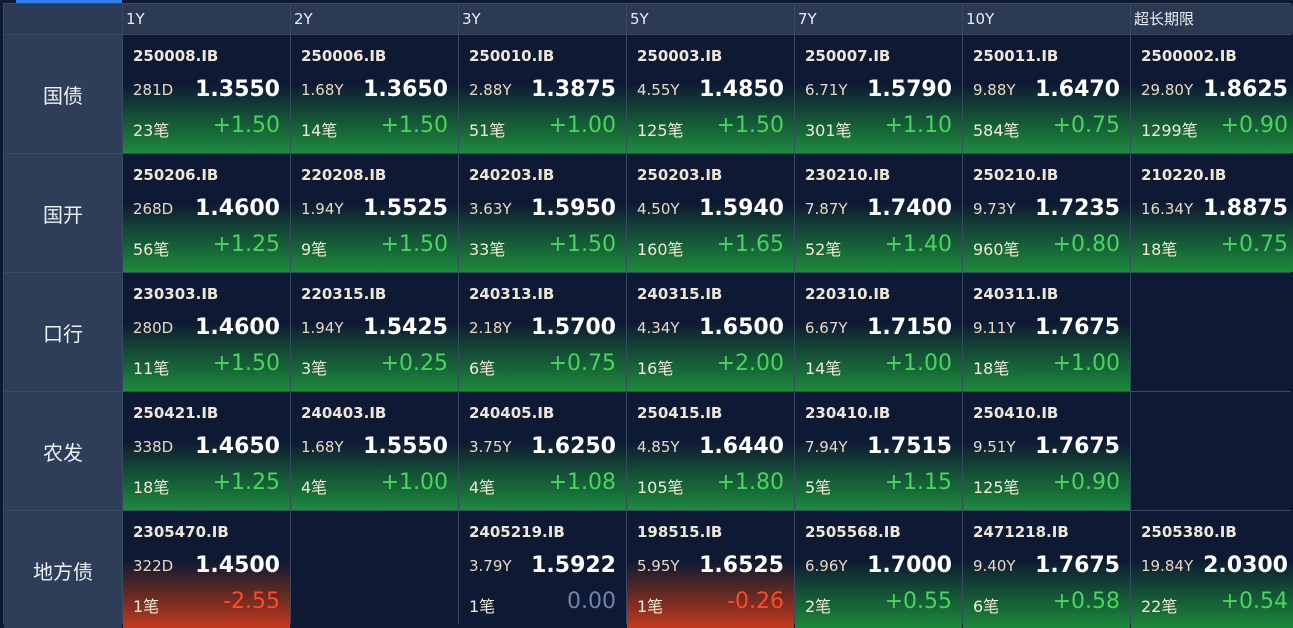  What do you see at coordinates (542, 19) in the screenshot?
I see `column-header: 3Y` at bounding box center [542, 19].